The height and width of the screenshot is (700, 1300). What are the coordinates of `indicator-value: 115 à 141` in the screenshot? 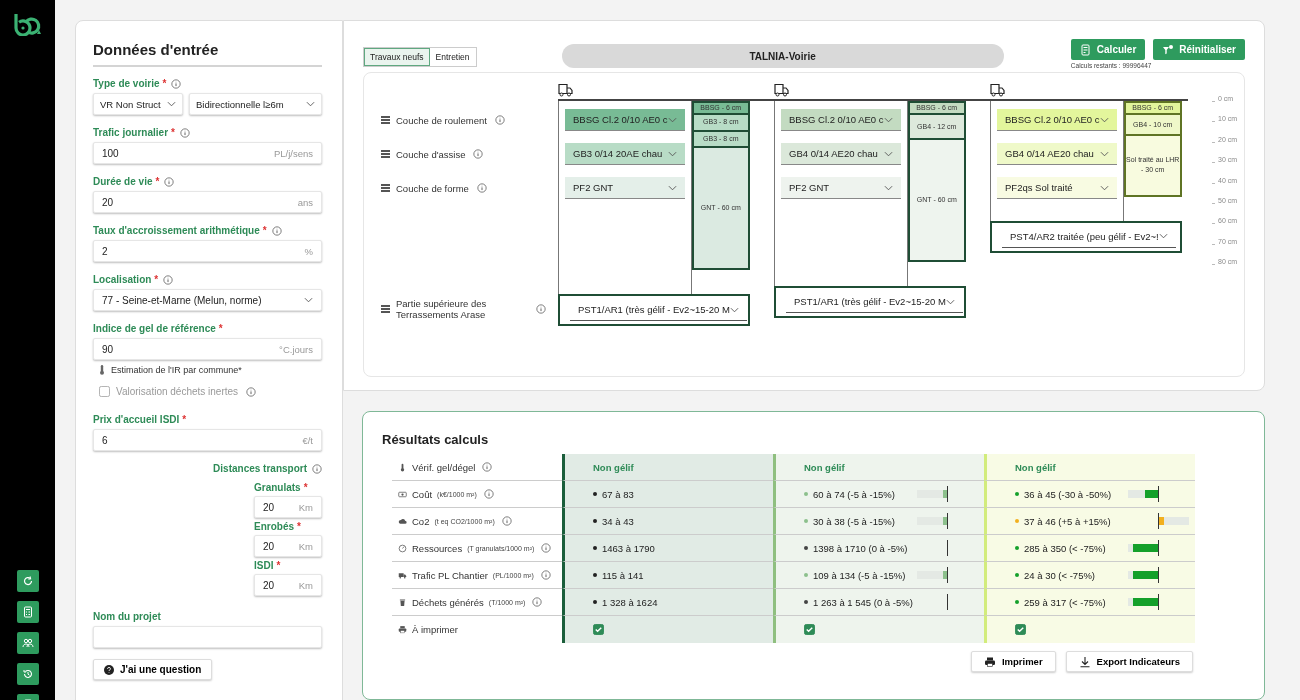 It's located at (623, 575).